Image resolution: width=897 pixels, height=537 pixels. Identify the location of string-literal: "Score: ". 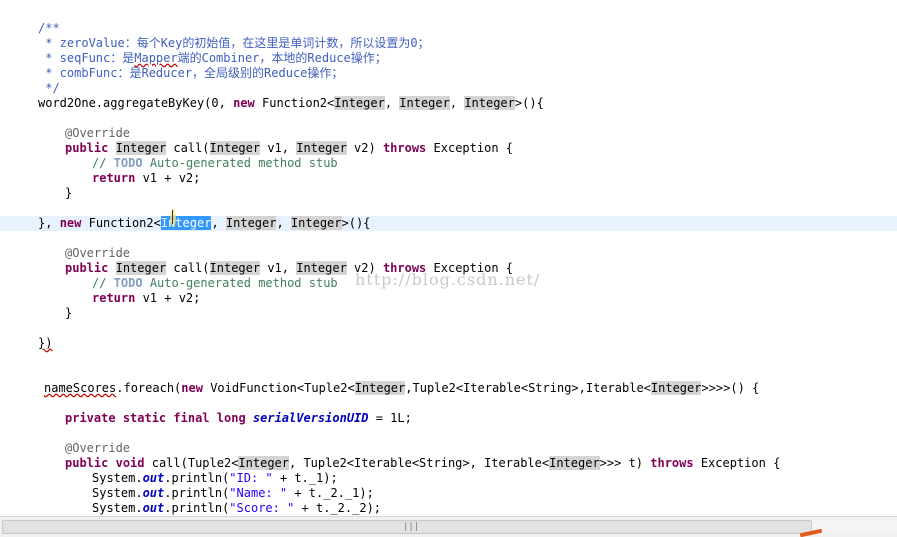
(262, 508).